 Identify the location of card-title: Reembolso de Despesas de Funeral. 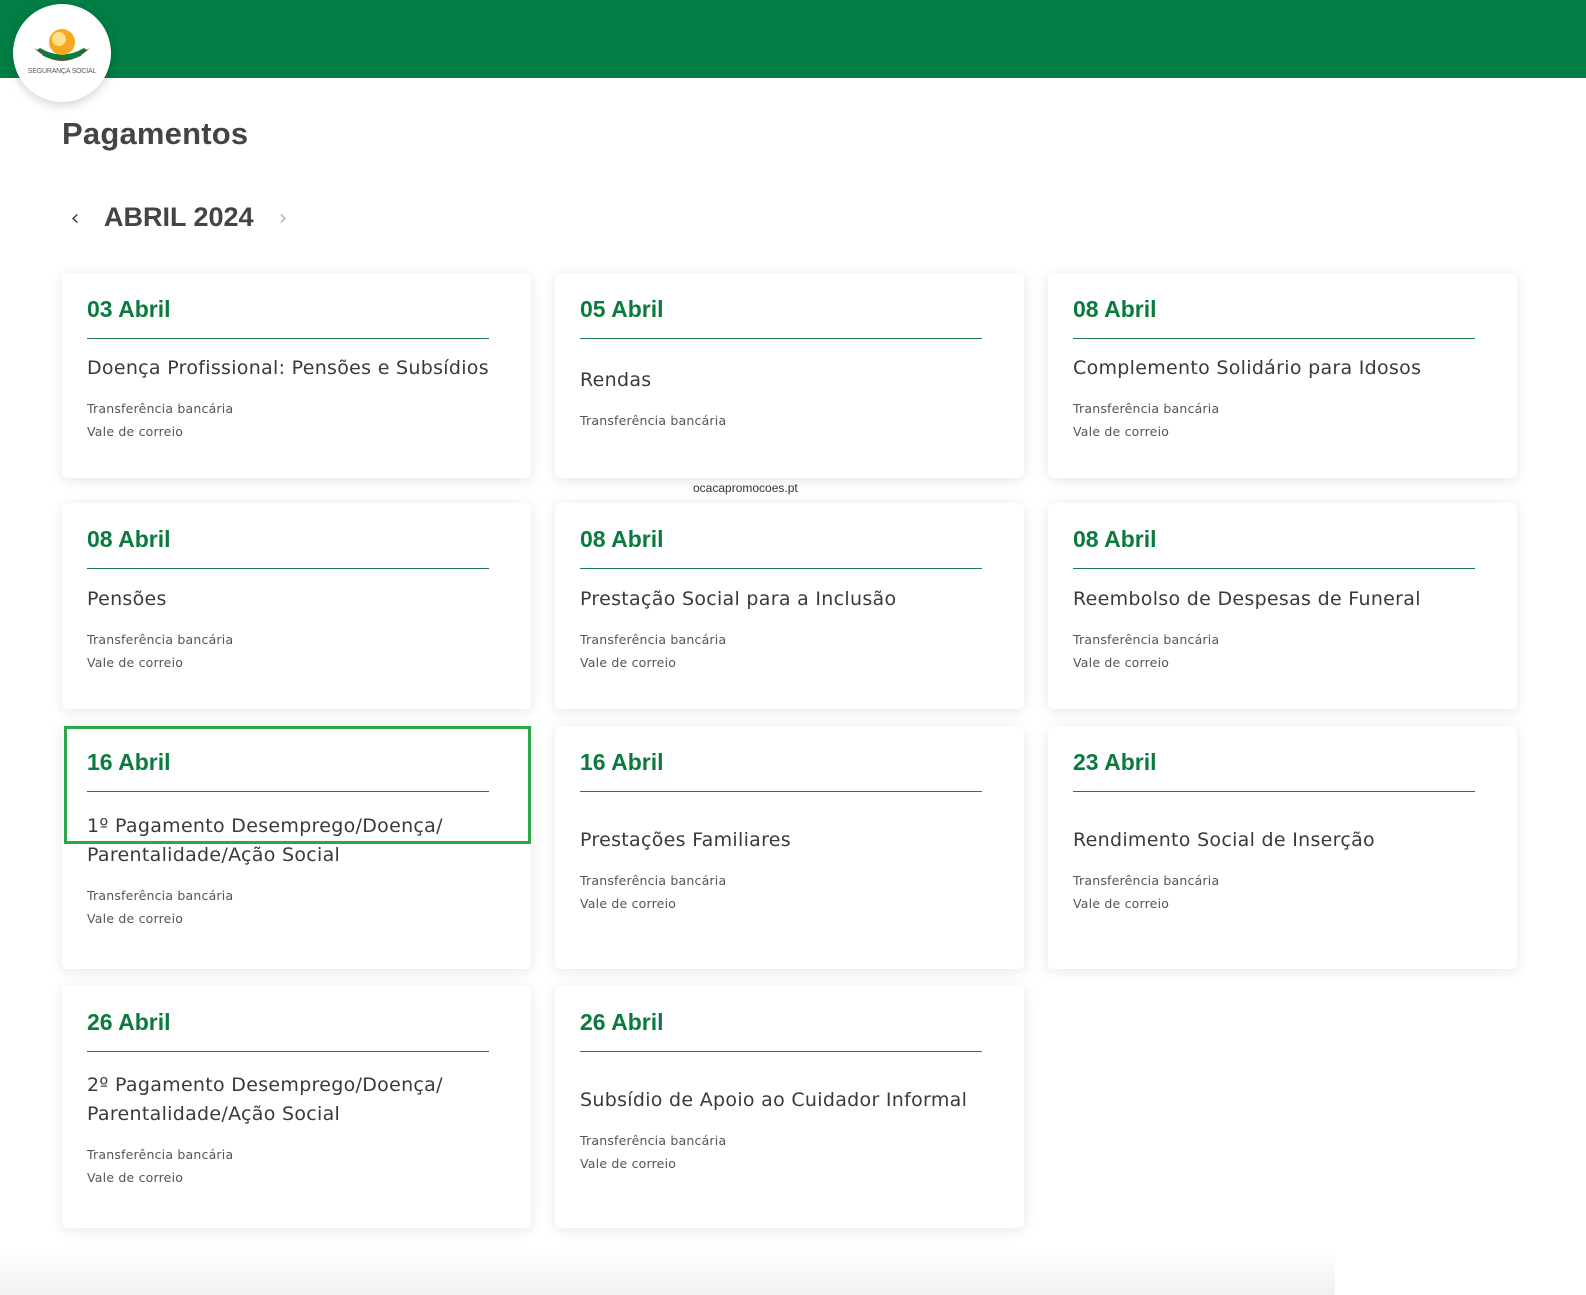
(1247, 598).